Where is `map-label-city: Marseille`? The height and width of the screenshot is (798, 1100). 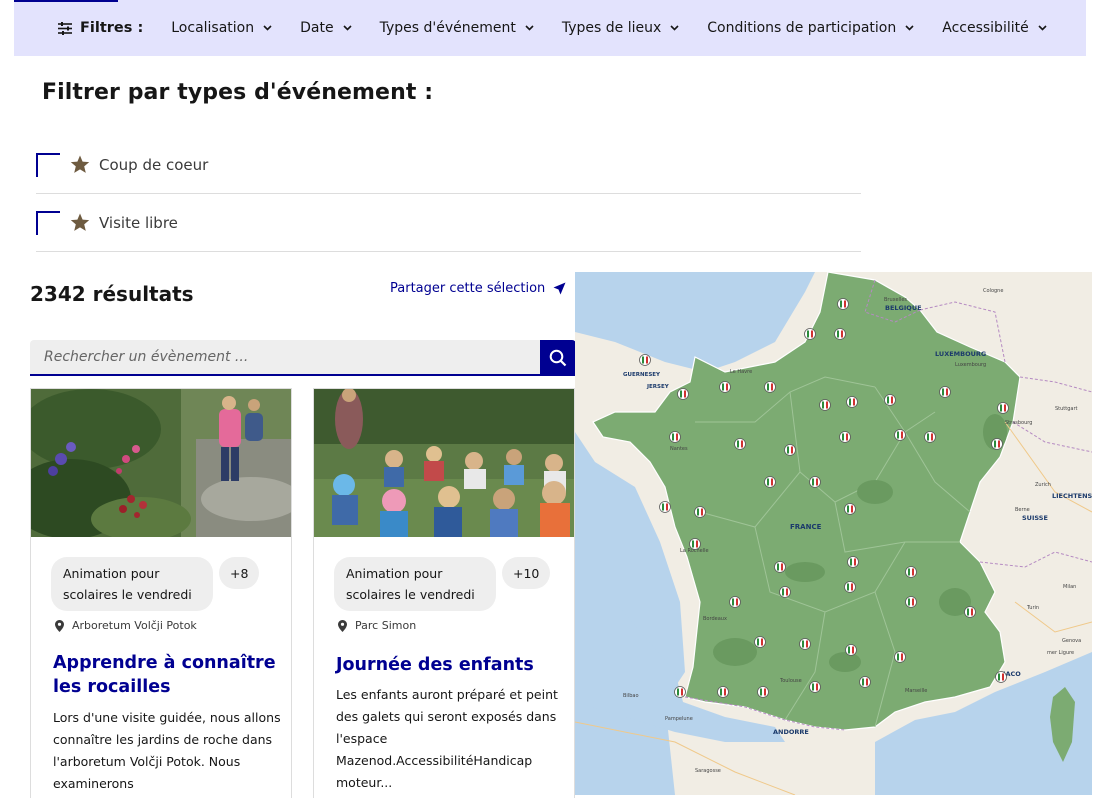
map-label-city: Marseille is located at coordinates (916, 691).